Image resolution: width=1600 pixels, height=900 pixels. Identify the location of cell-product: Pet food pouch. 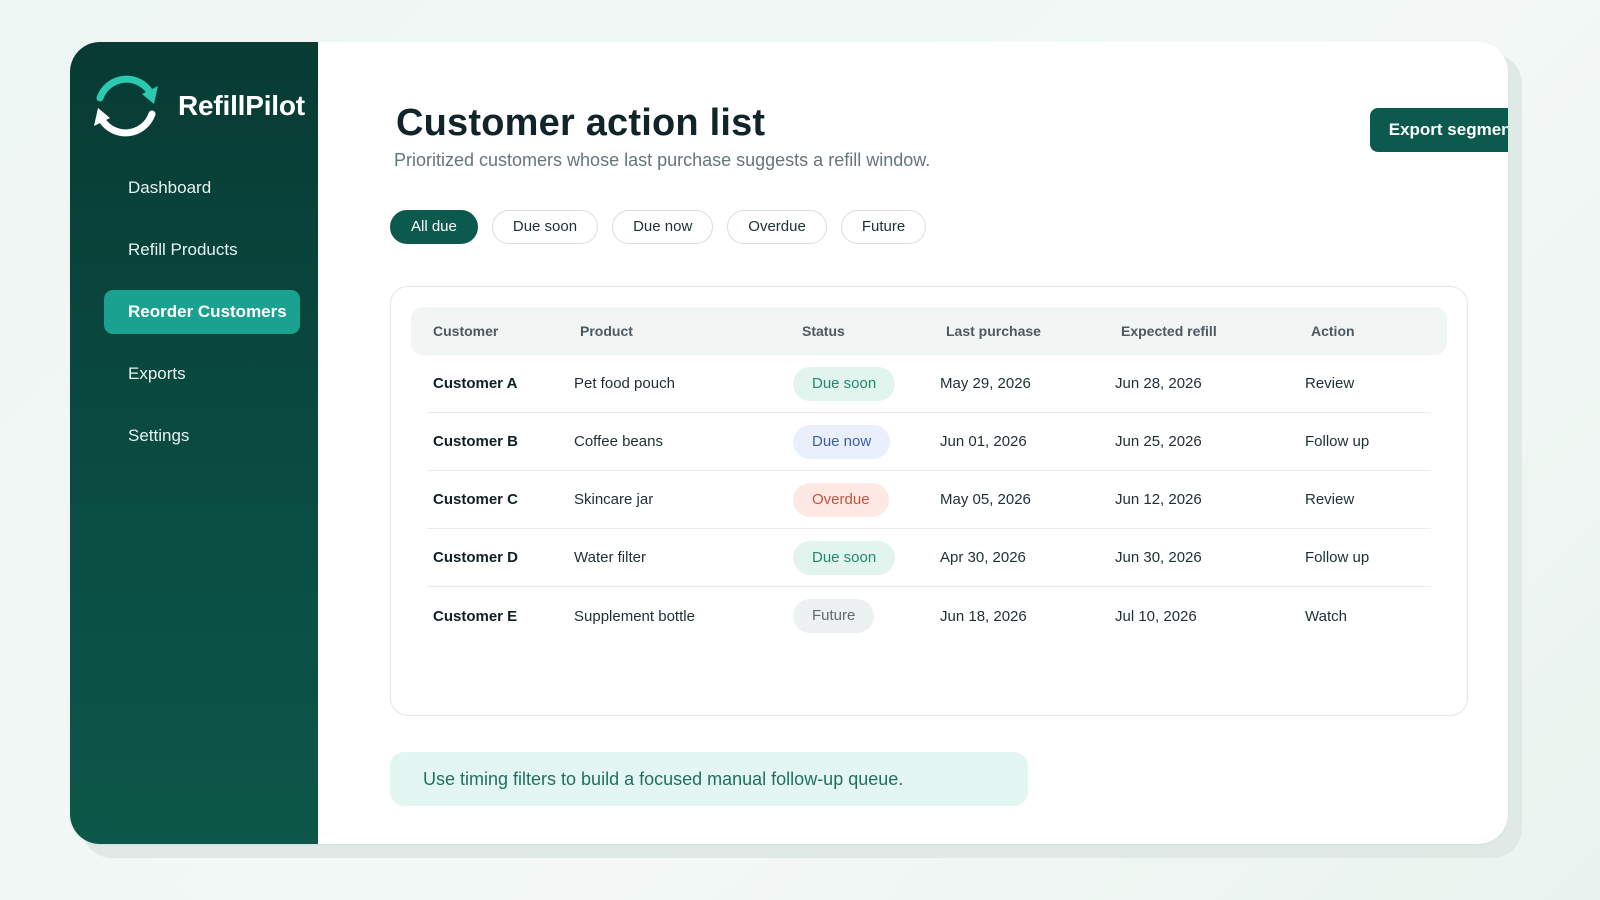
(624, 383).